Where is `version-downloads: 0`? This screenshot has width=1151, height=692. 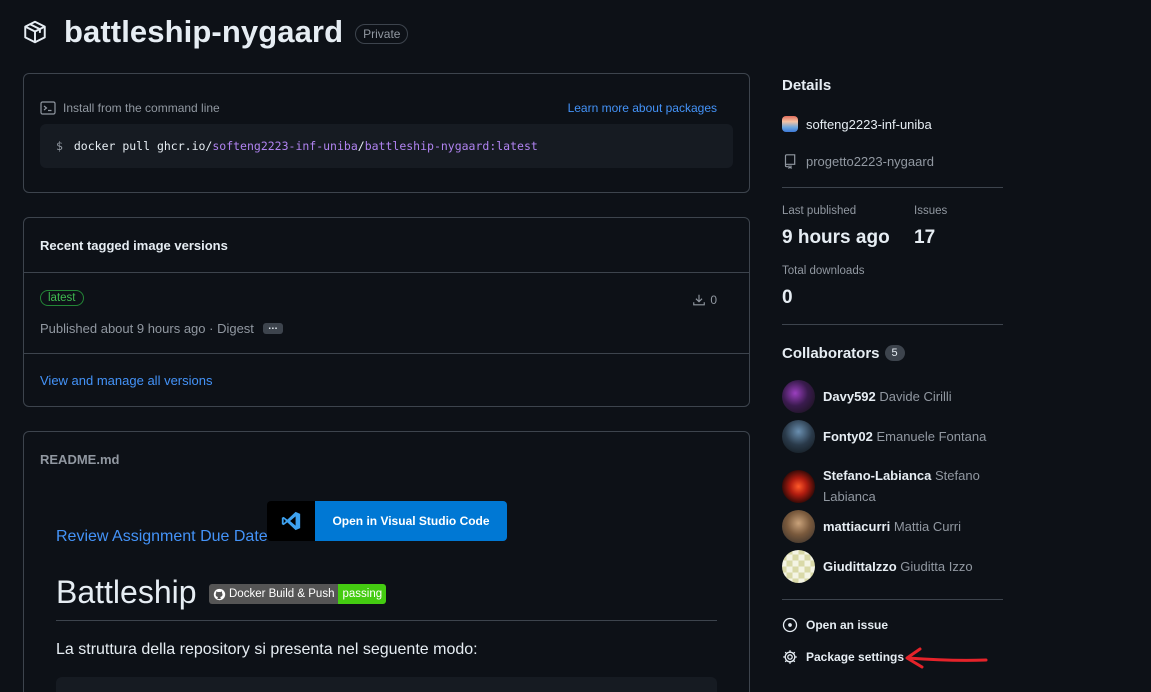 version-downloads: 0 is located at coordinates (704, 300).